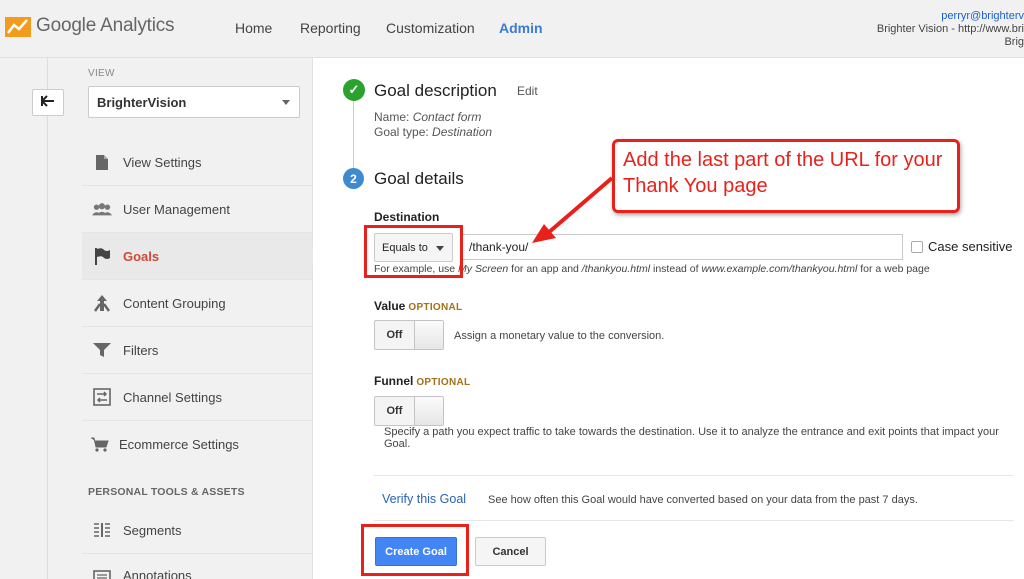 The image size is (1024, 579). I want to click on annotation-arrow, so click(573, 209).